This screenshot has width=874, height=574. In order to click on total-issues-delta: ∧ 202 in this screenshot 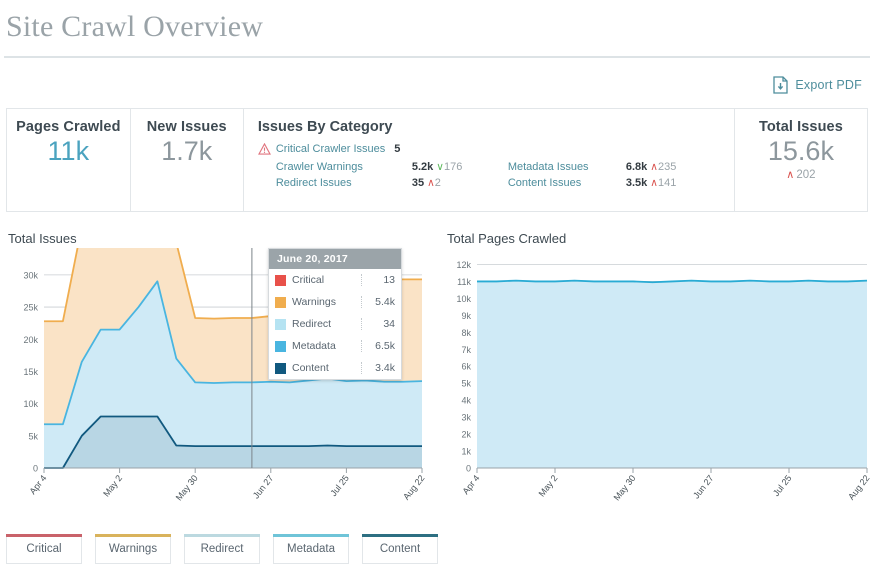, I will do `click(800, 174)`.